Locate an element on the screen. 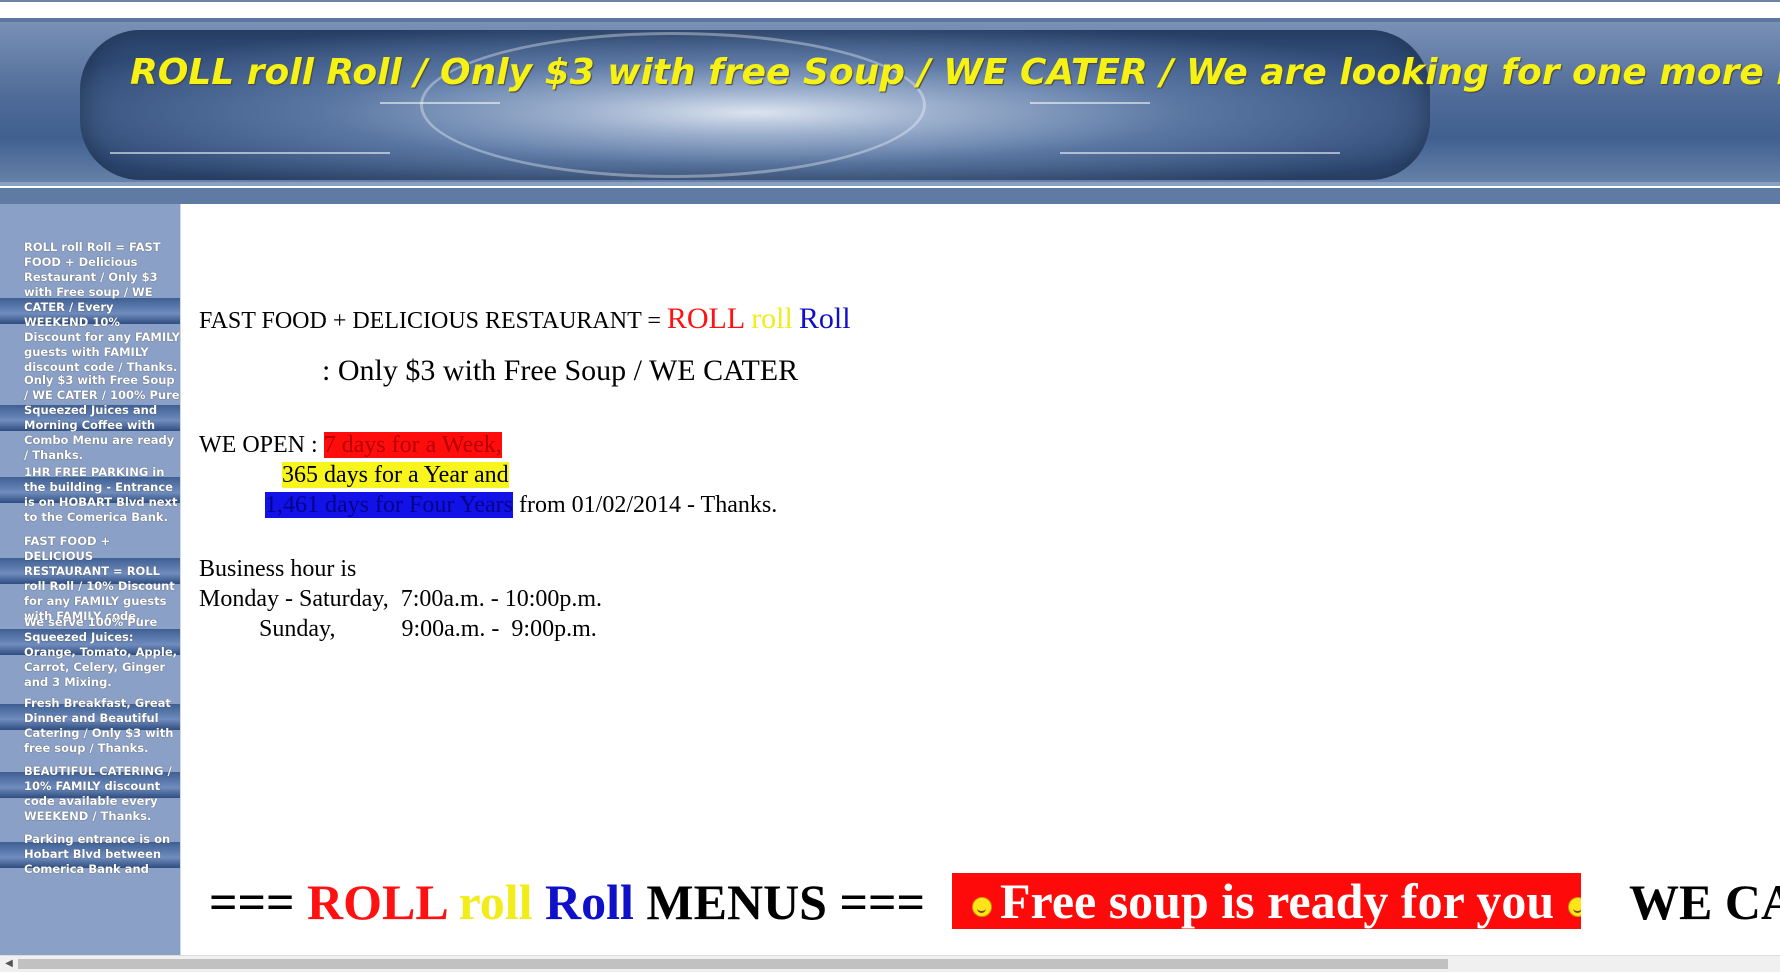 This screenshot has height=972, width=1780. horizontal-scrollbar: ◀ is located at coordinates (890, 963).